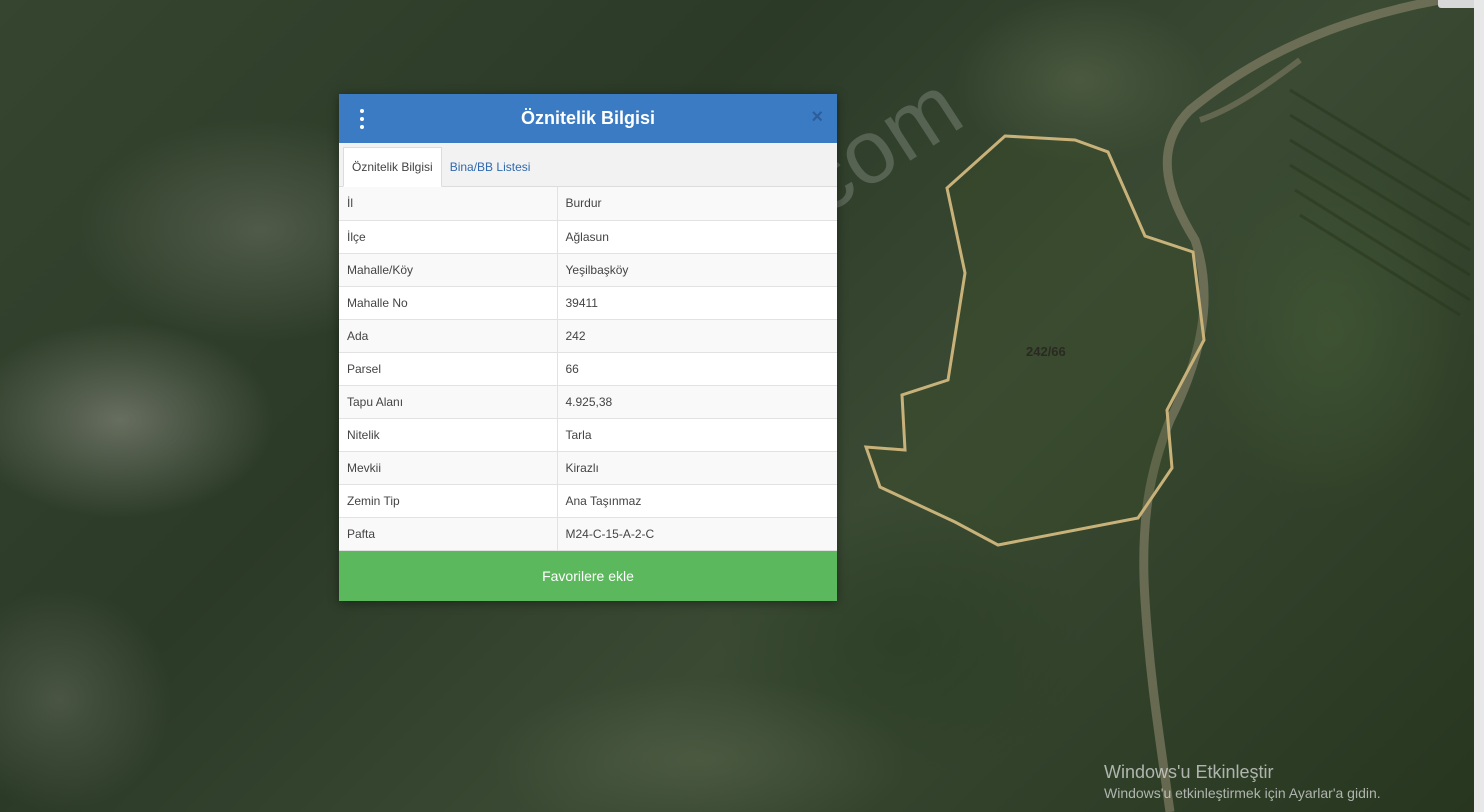 This screenshot has height=812, width=1484. Describe the element at coordinates (448, 237) in the screenshot. I see `row-key: İlçe` at that location.